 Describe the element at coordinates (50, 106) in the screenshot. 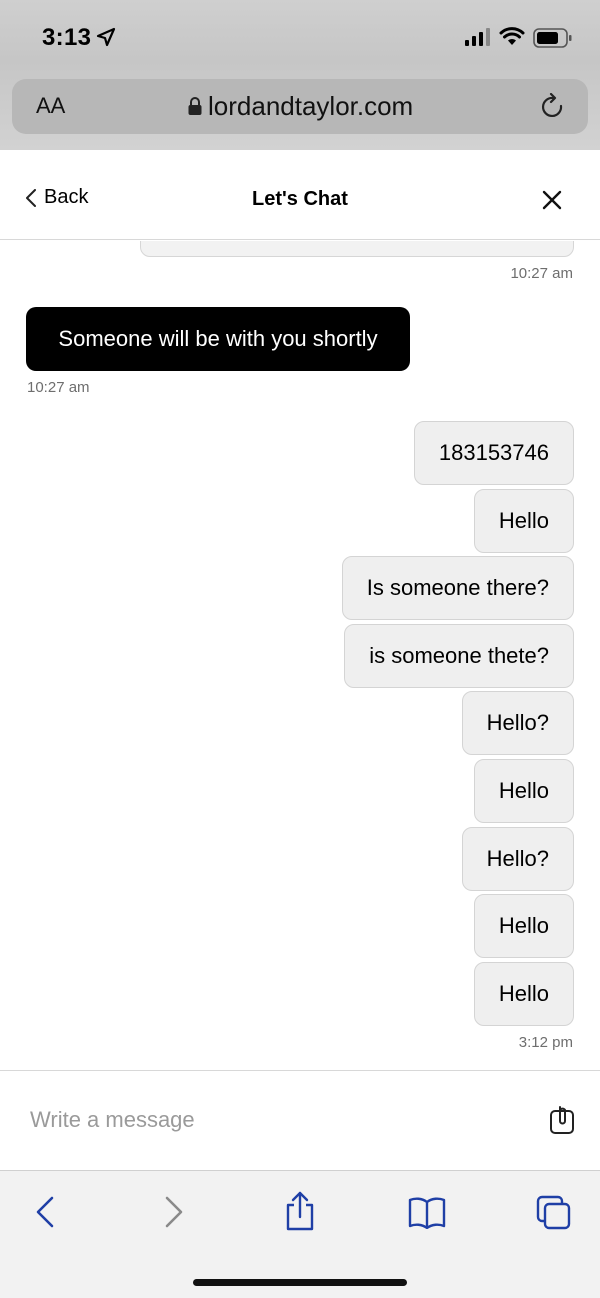

I see `text-size-button: AA` at that location.